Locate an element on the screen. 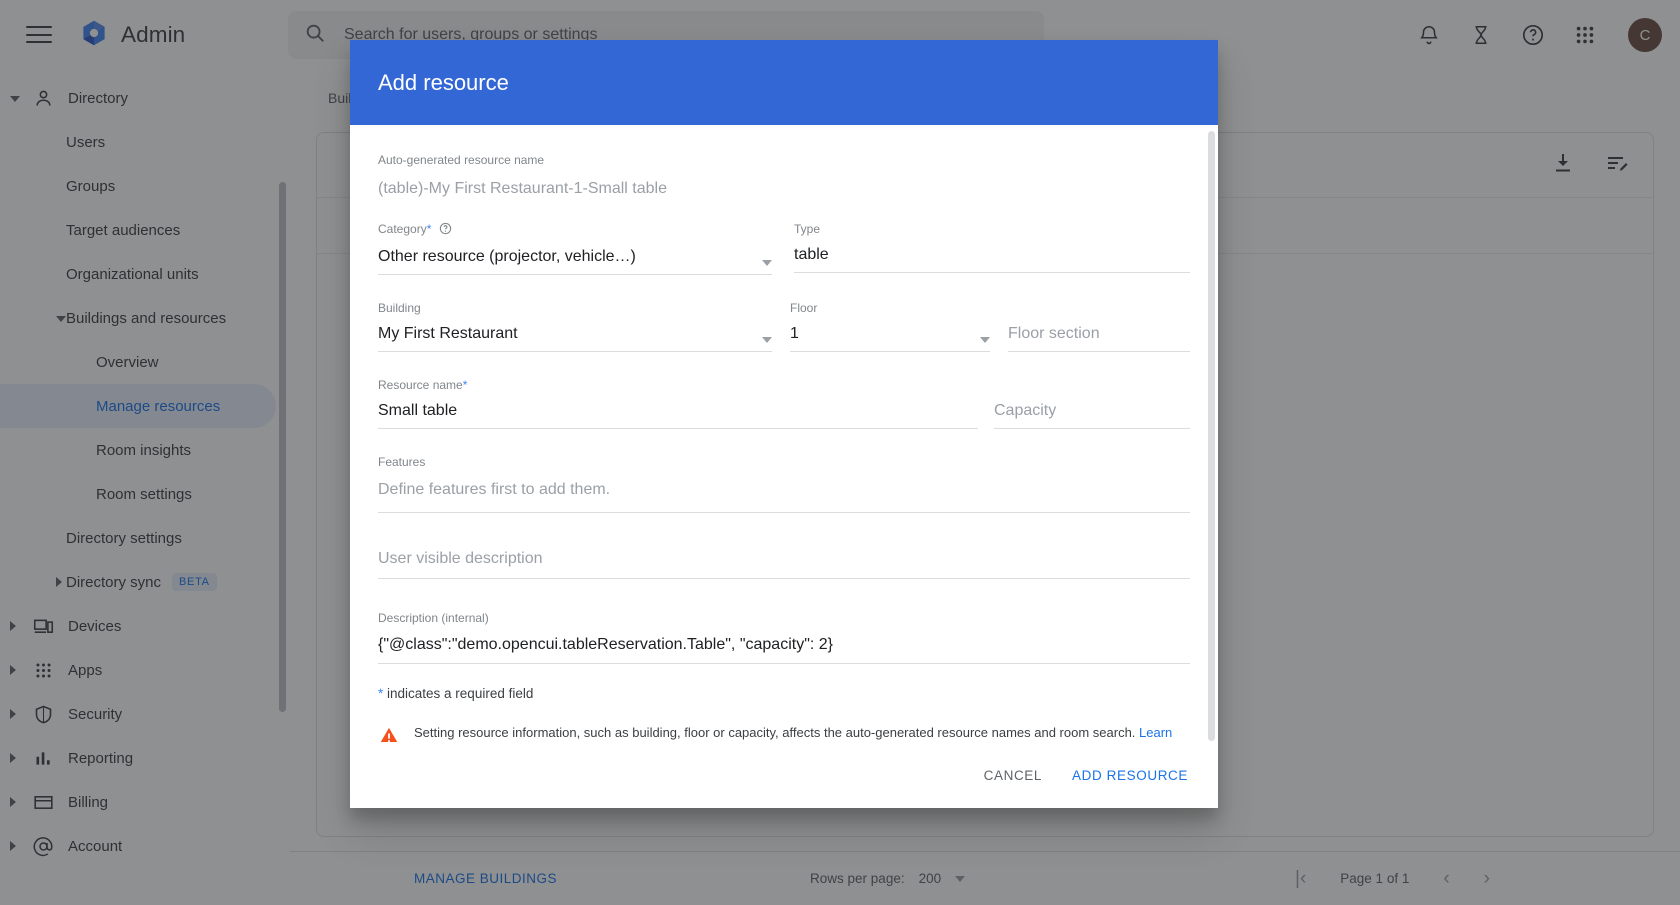 The width and height of the screenshot is (1680, 905). warning-triangle-icon is located at coordinates (389, 733).